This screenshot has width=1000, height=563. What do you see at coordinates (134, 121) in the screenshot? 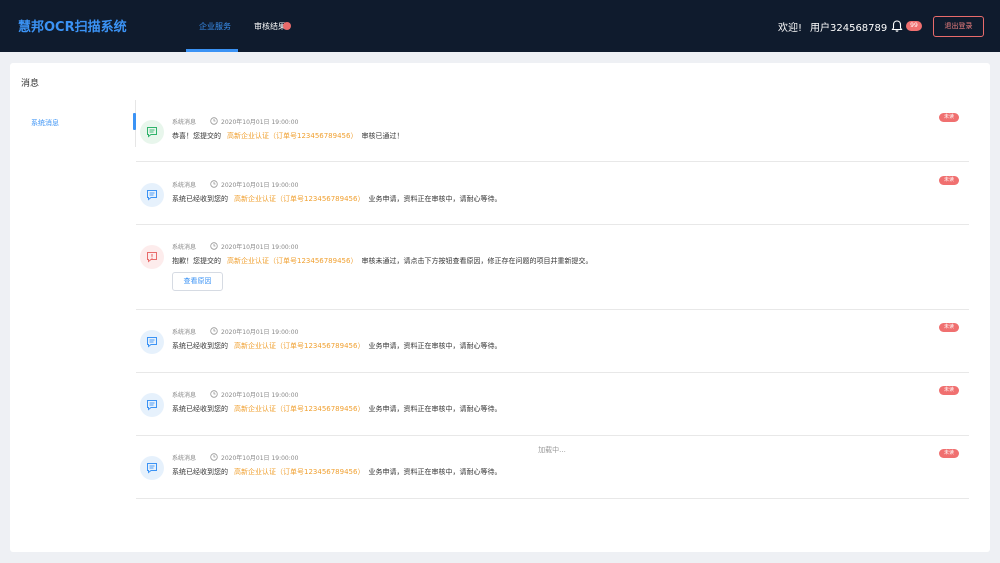
I see `sidebar-active-indicator` at bounding box center [134, 121].